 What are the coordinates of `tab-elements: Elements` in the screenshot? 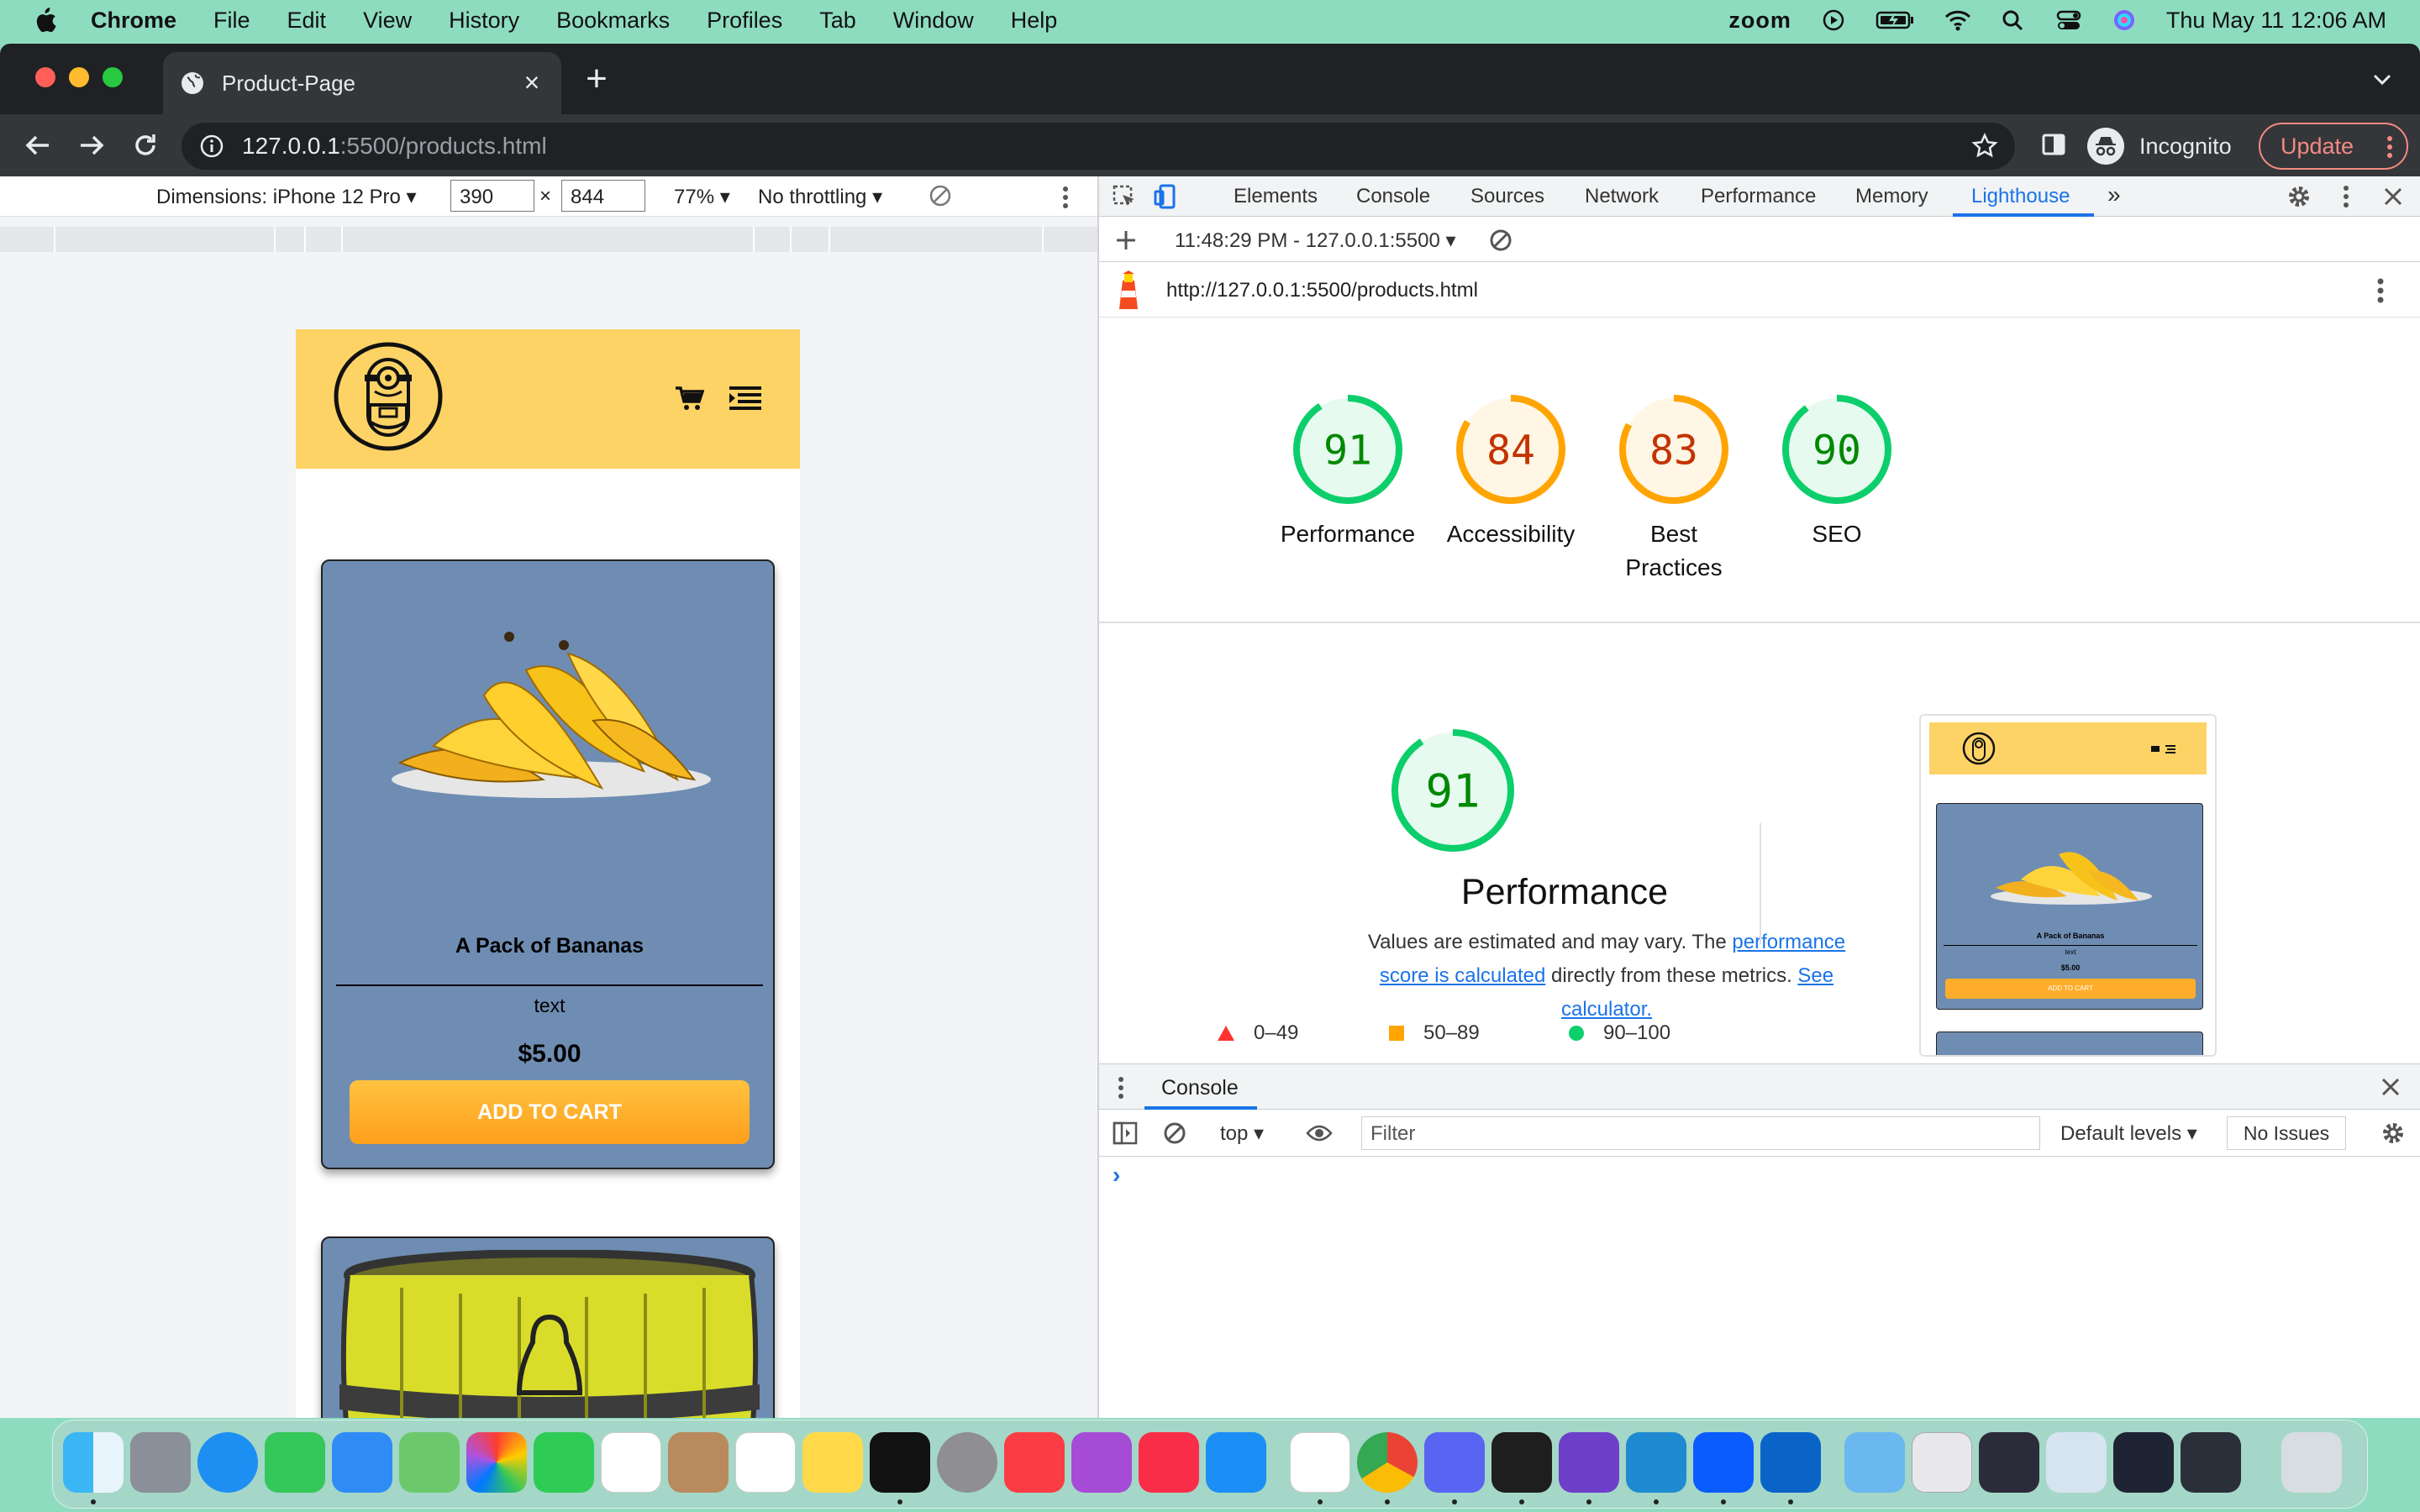 It's located at (1276, 196).